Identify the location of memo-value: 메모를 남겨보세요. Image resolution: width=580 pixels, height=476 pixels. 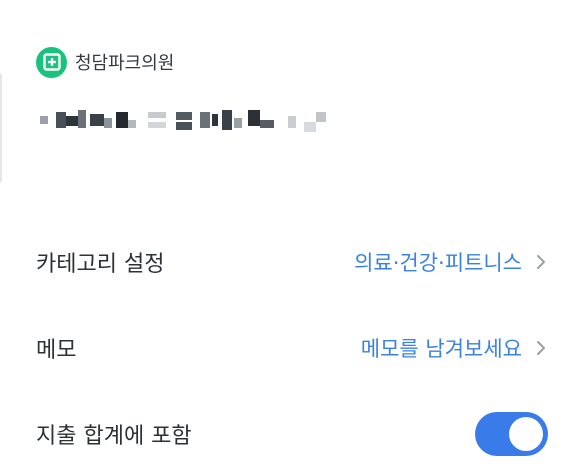
(441, 348).